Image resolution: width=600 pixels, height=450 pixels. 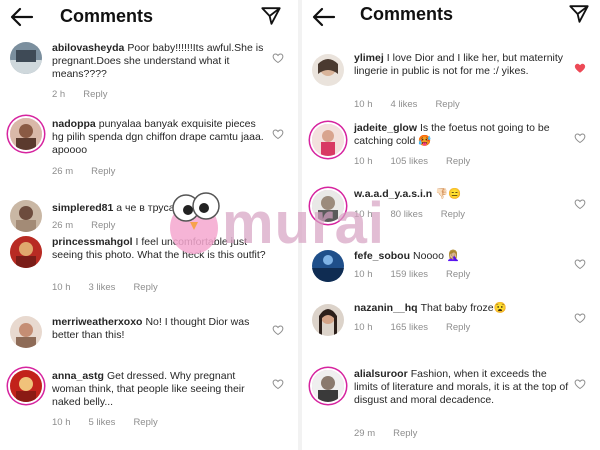 I want to click on comment-username: alialsuroor, so click(x=381, y=374).